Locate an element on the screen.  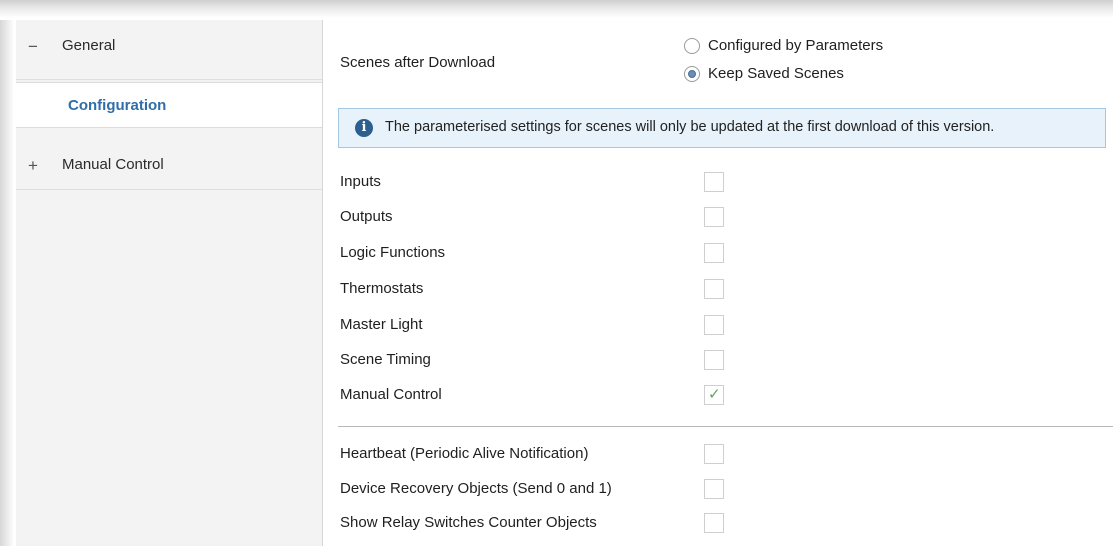
option-label: Outputs is located at coordinates (366, 216).